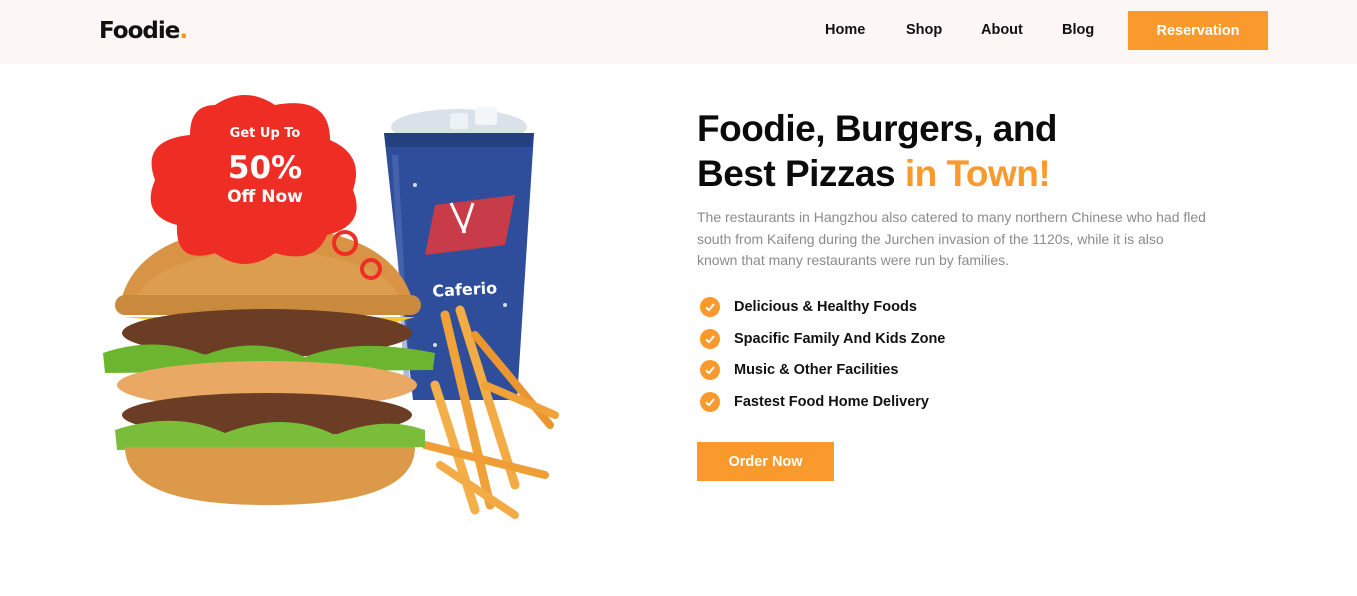 Image resolution: width=1357 pixels, height=596 pixels. What do you see at coordinates (831, 401) in the screenshot?
I see `feature-label: Fastest Food Home Delivery` at bounding box center [831, 401].